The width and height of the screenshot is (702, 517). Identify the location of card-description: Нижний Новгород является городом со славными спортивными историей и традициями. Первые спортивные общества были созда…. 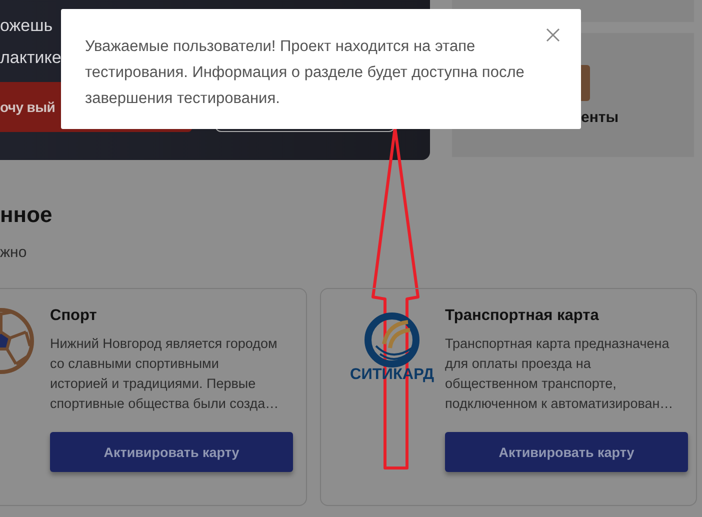
(165, 374).